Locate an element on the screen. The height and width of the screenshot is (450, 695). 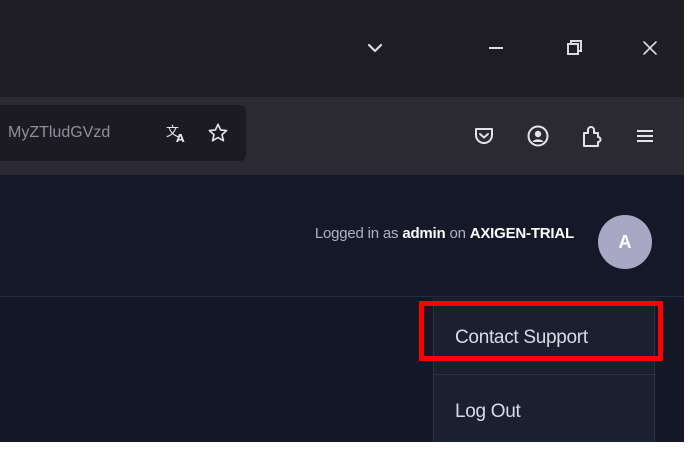
minimize-icon is located at coordinates (496, 48).